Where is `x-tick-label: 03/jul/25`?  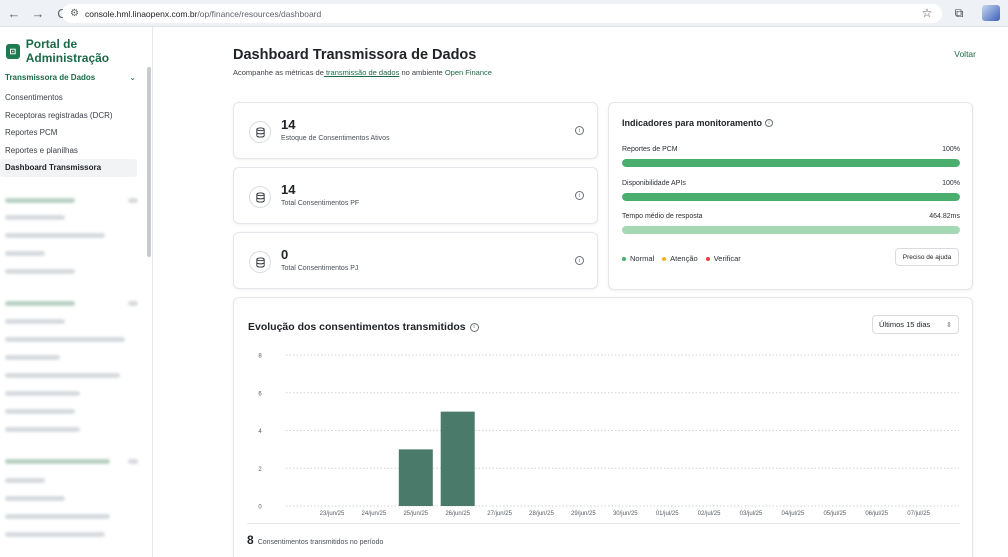
x-tick-label: 03/jul/25 is located at coordinates (751, 514).